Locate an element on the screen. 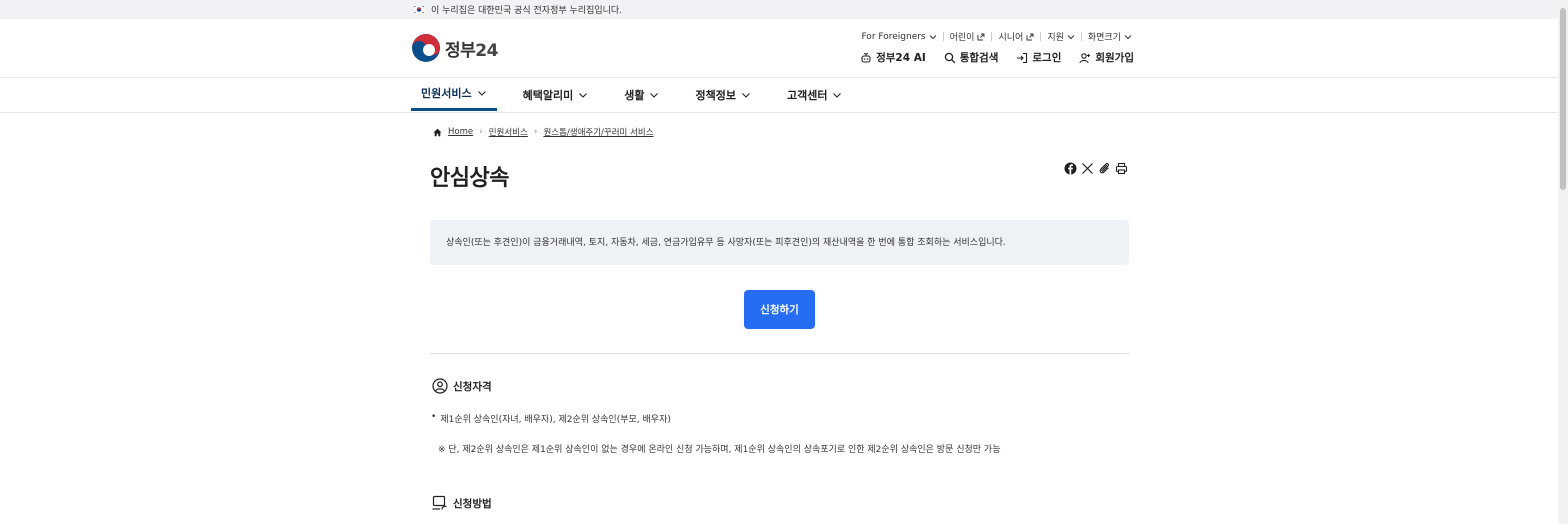  util-screen-size: 화면크기 is located at coordinates (1110, 36).